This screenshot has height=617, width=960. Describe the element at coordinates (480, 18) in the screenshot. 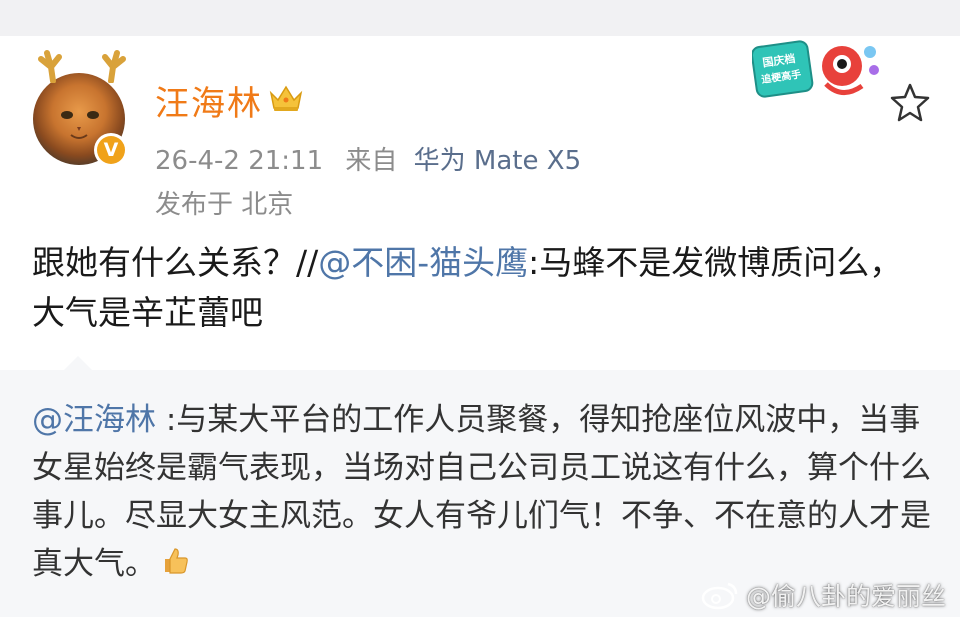

I see `top-divider-strip` at that location.